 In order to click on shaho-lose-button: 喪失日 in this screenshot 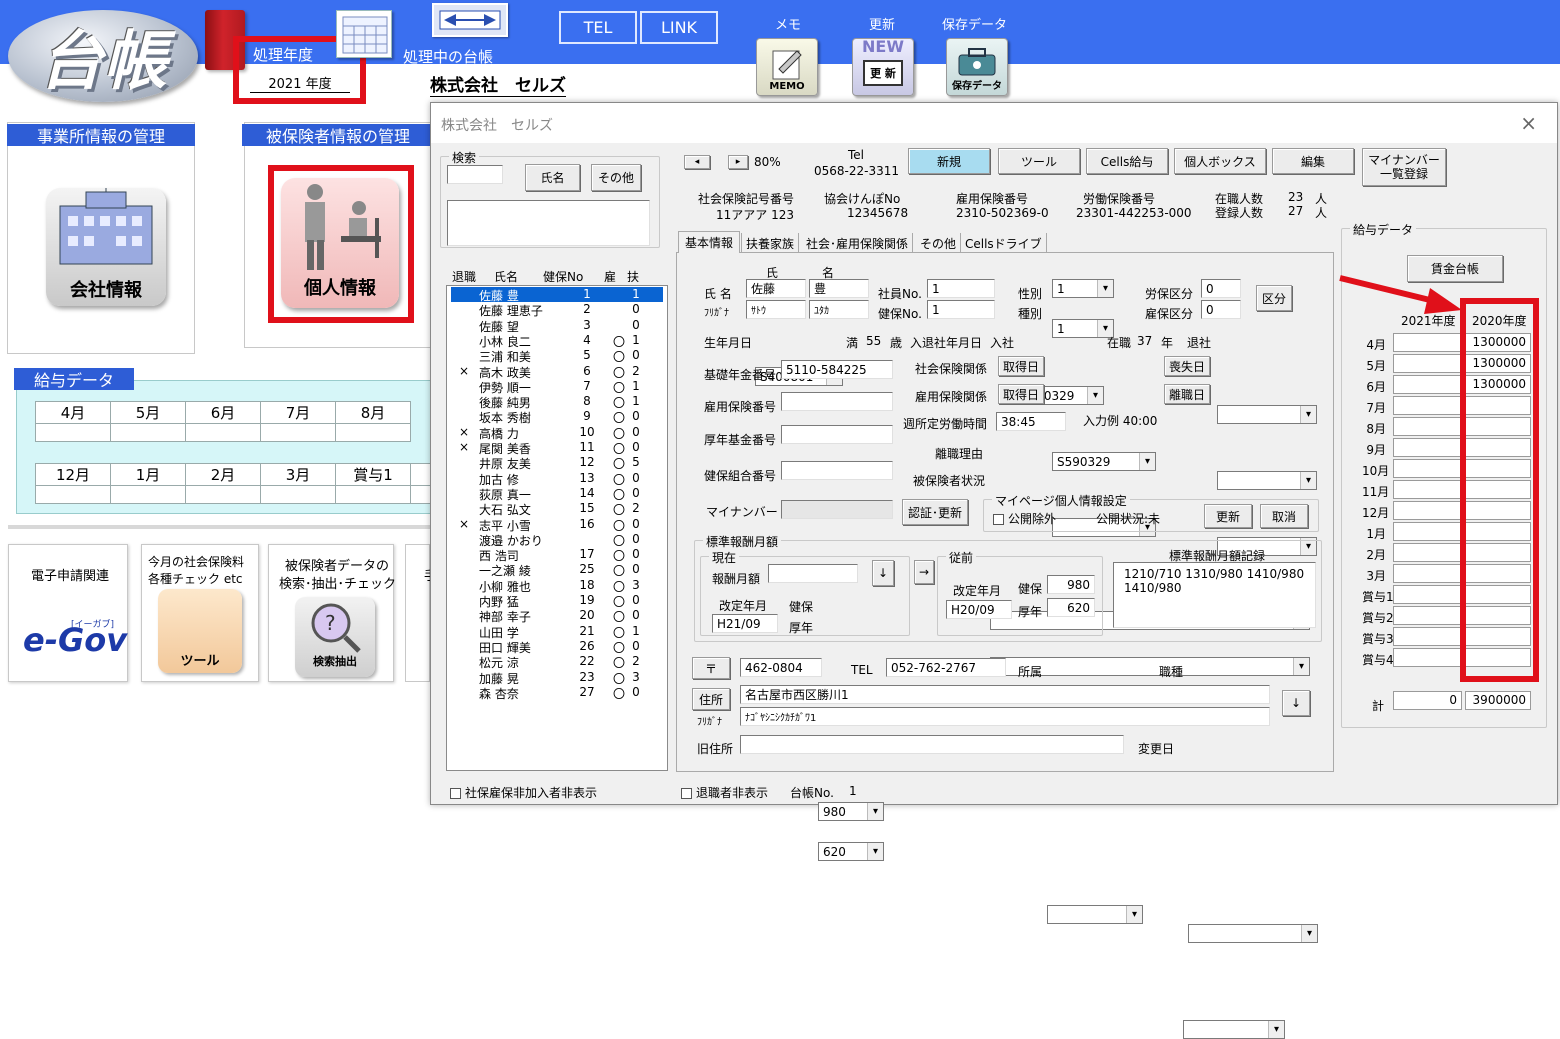, I will do `click(1187, 366)`.